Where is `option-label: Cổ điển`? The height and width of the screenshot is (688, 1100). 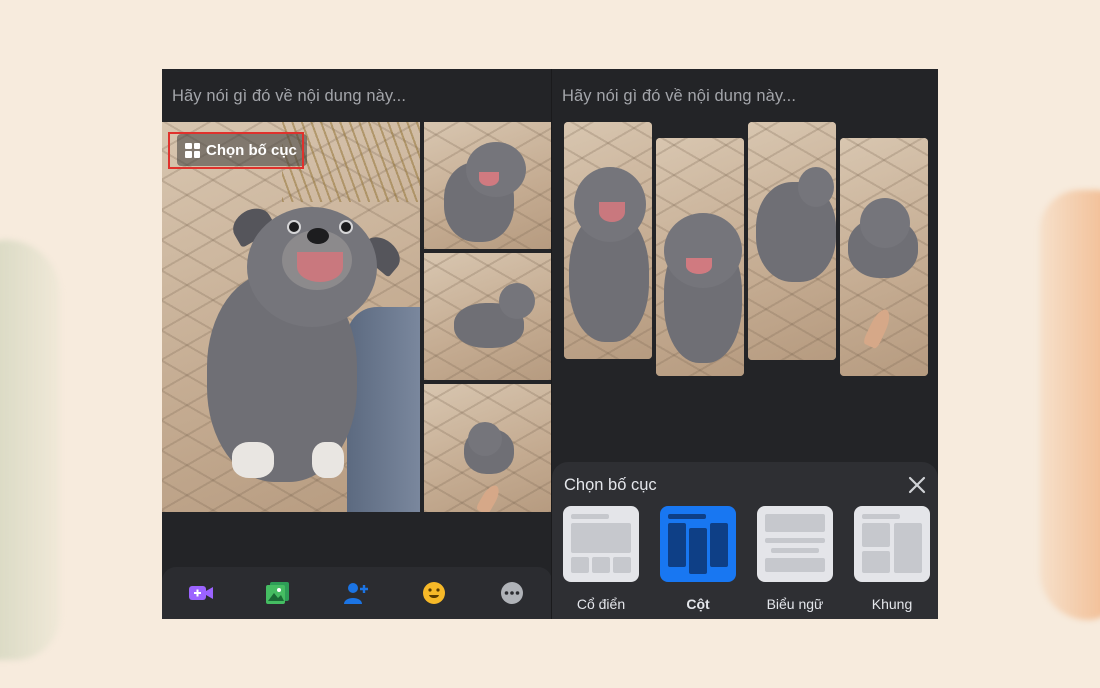
option-label: Cổ điển is located at coordinates (601, 604).